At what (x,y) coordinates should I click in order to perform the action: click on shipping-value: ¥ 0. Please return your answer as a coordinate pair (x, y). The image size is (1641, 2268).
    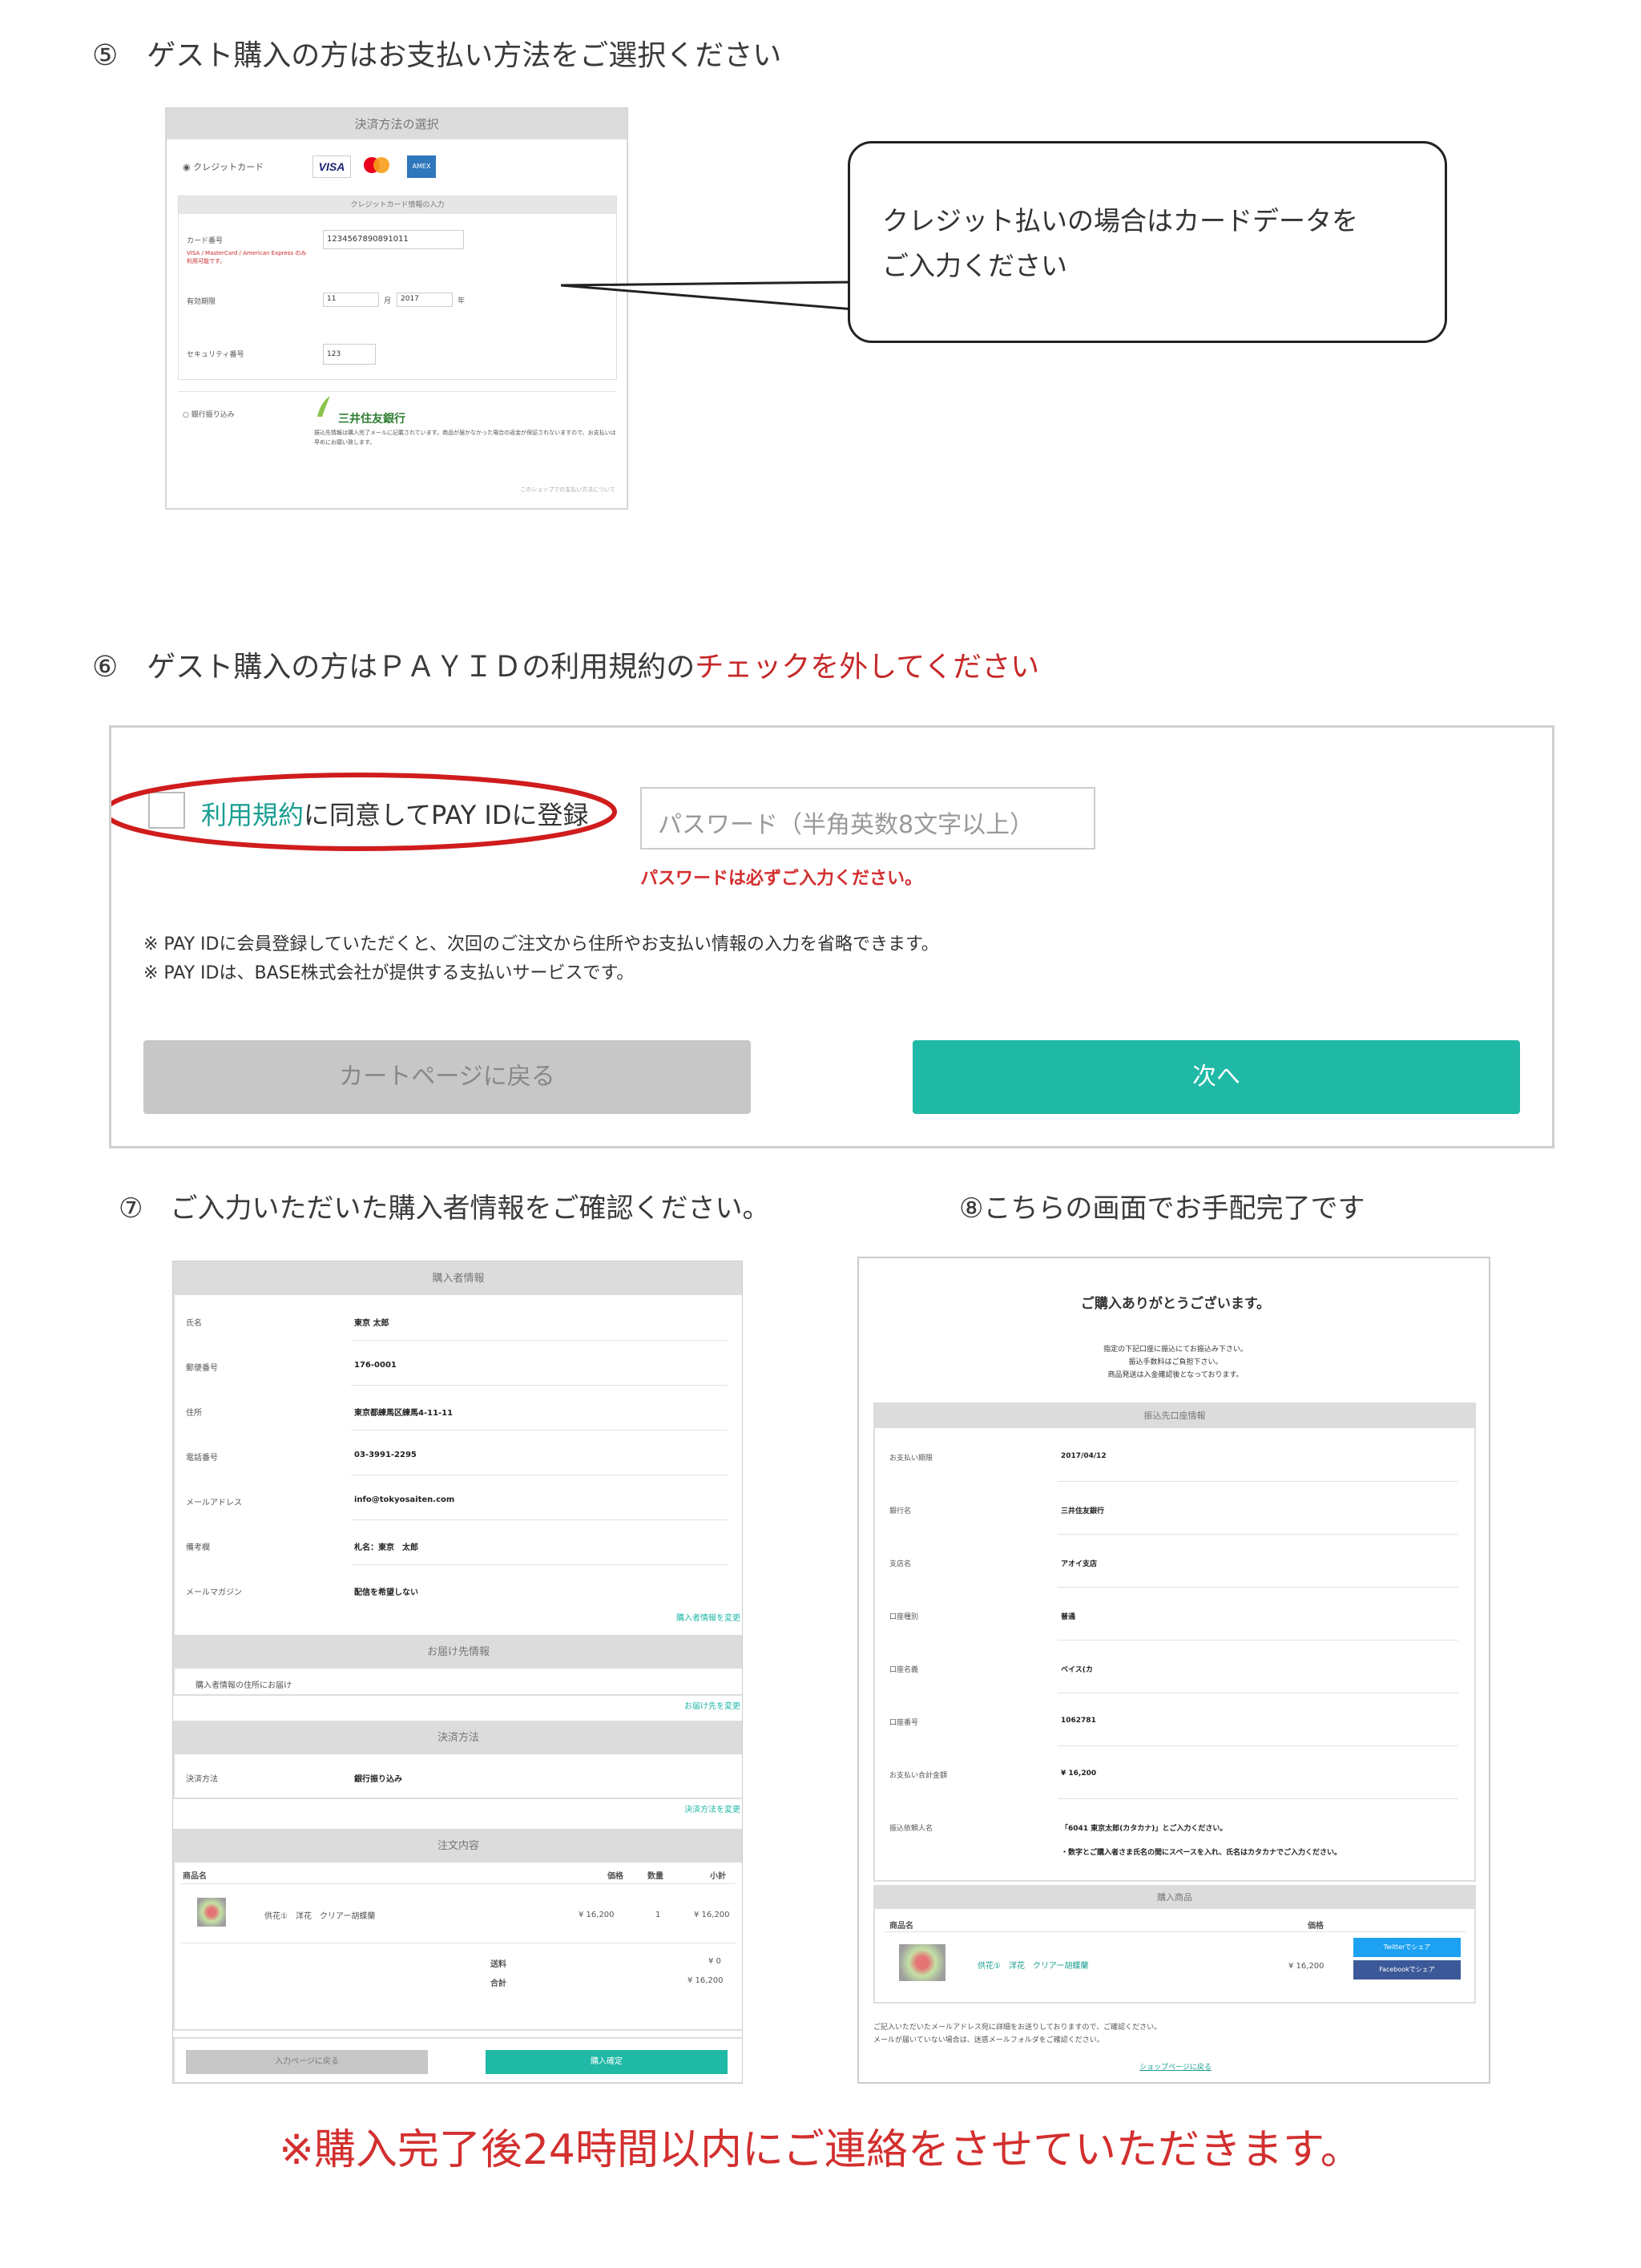
    Looking at the image, I should click on (714, 1961).